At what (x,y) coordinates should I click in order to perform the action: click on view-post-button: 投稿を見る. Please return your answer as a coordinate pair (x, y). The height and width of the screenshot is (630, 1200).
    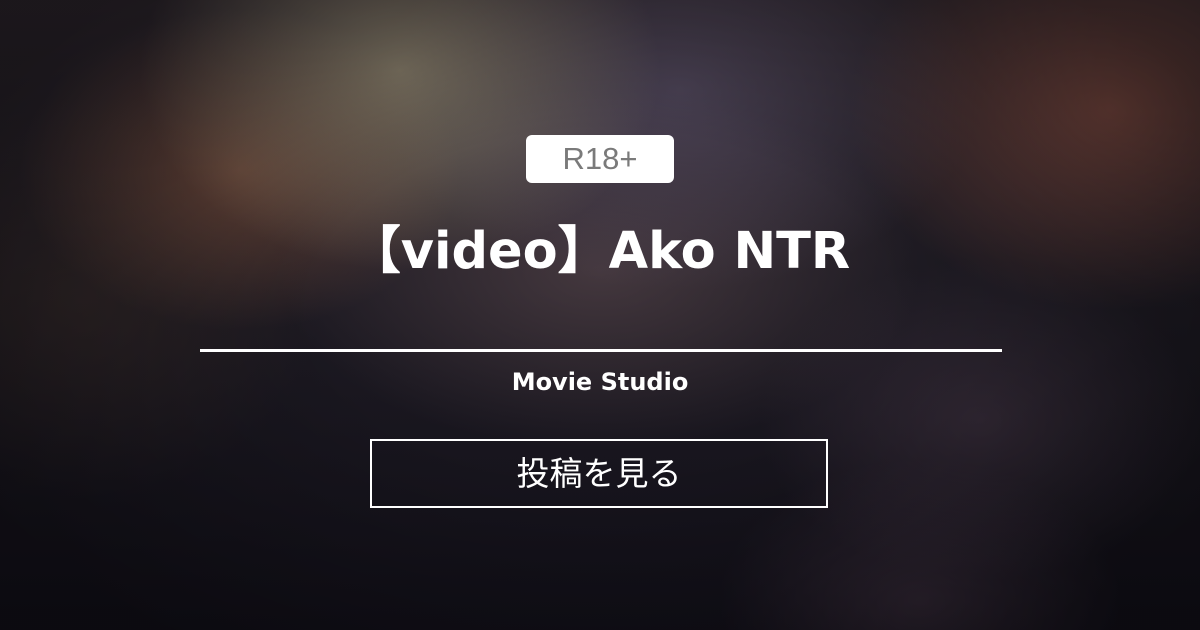
    Looking at the image, I should click on (599, 473).